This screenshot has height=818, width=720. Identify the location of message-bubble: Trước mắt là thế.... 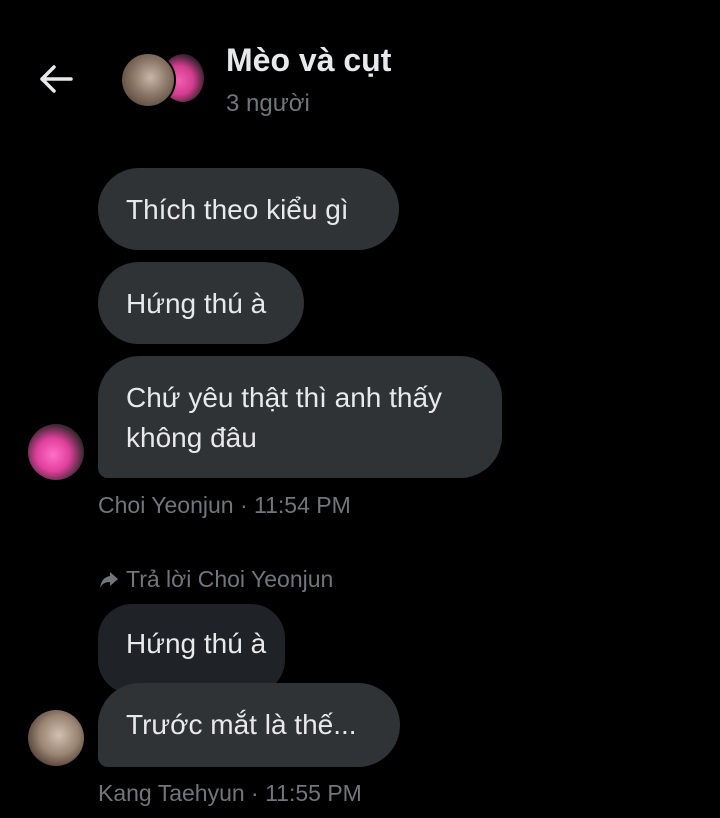
(249, 725).